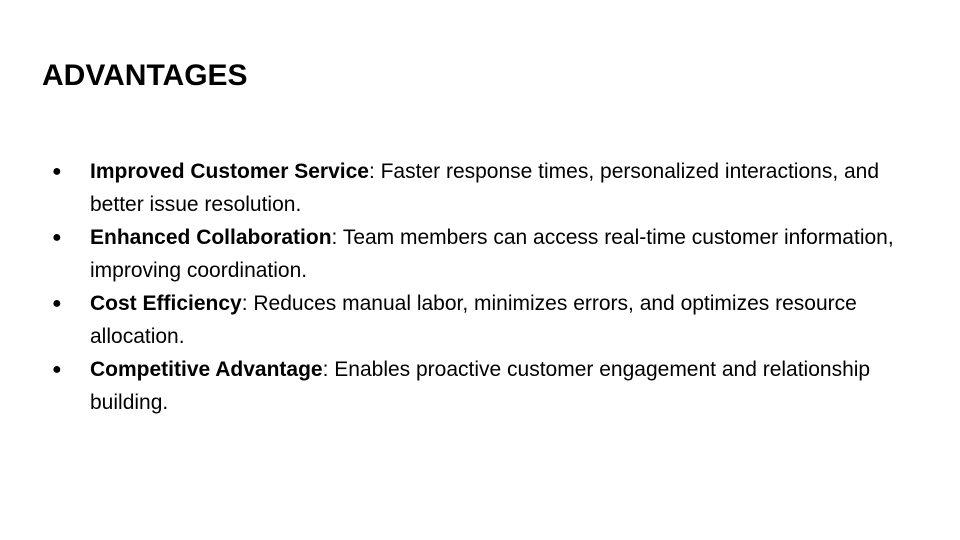 This screenshot has width=960, height=540. I want to click on bullet-term: Improved Customer Service, so click(229, 171).